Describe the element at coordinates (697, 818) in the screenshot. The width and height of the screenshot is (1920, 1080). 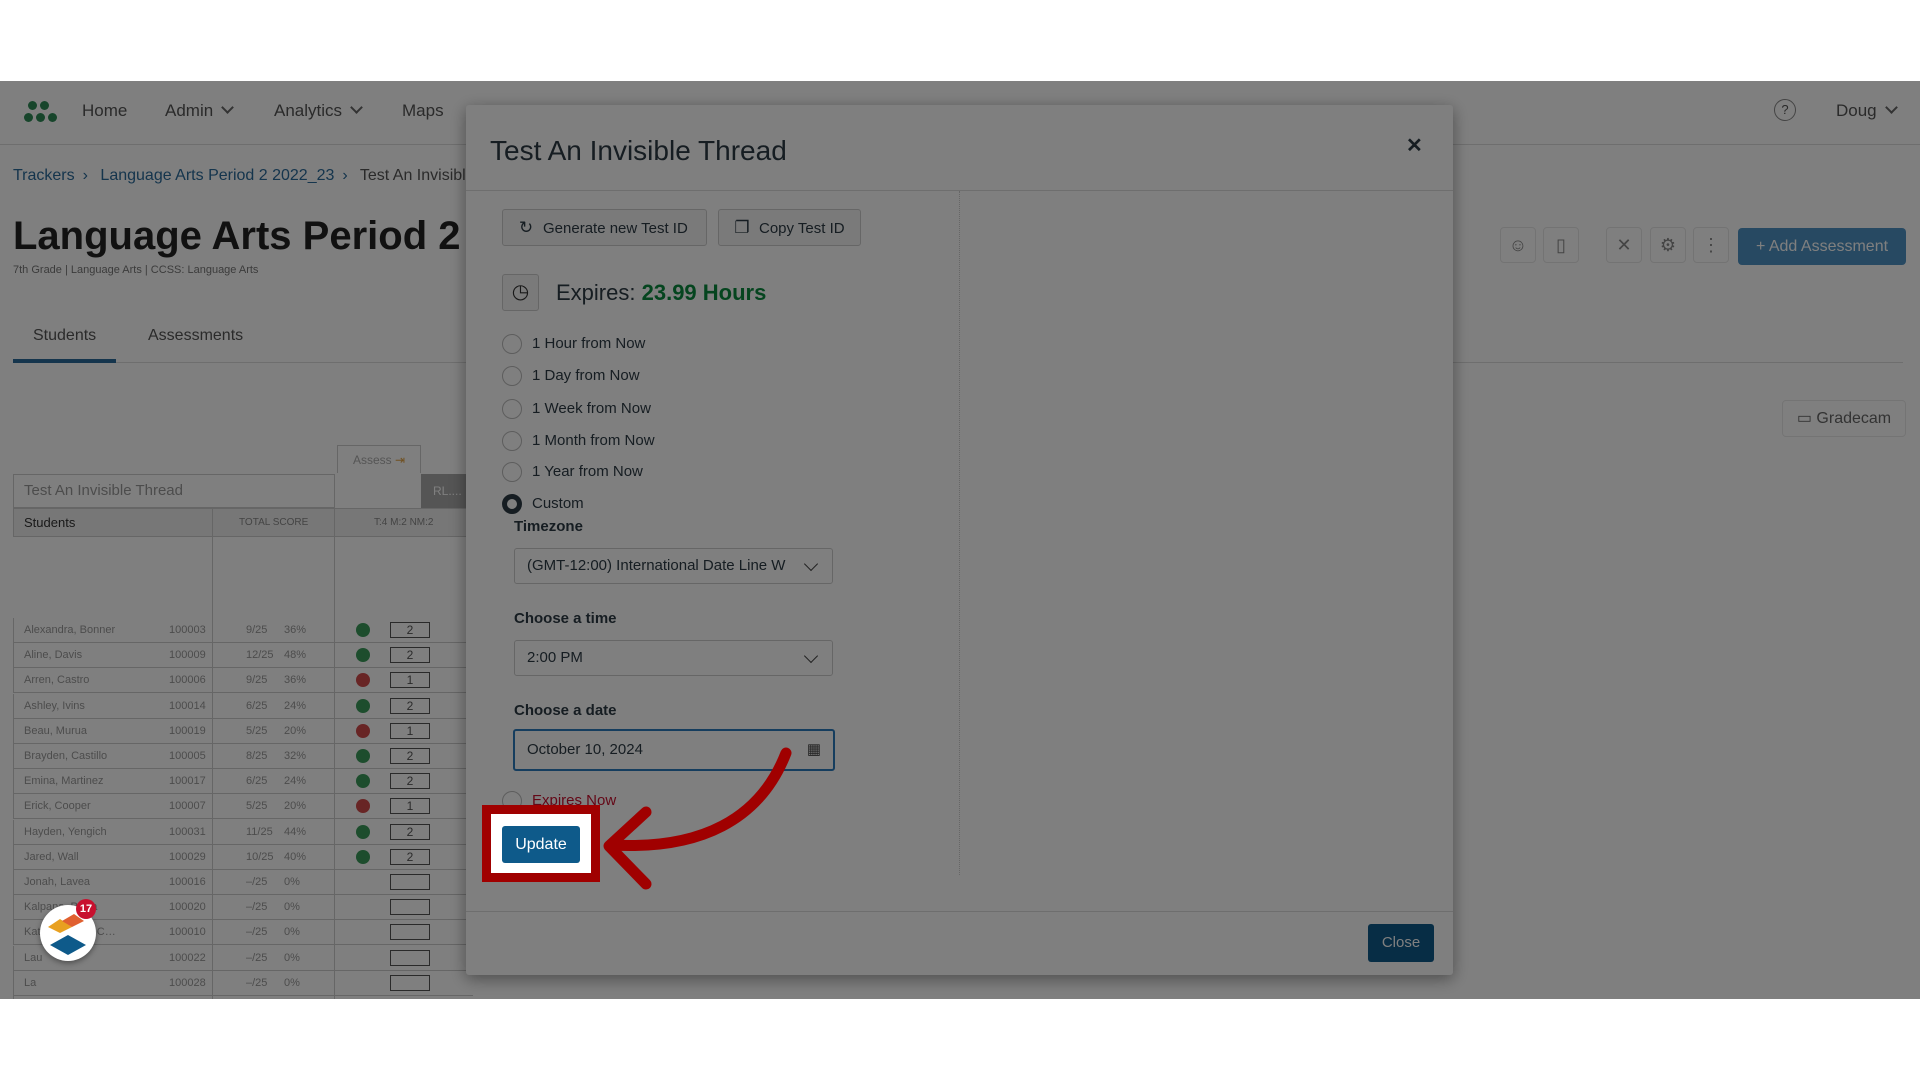
I see `annotation-arrow` at that location.